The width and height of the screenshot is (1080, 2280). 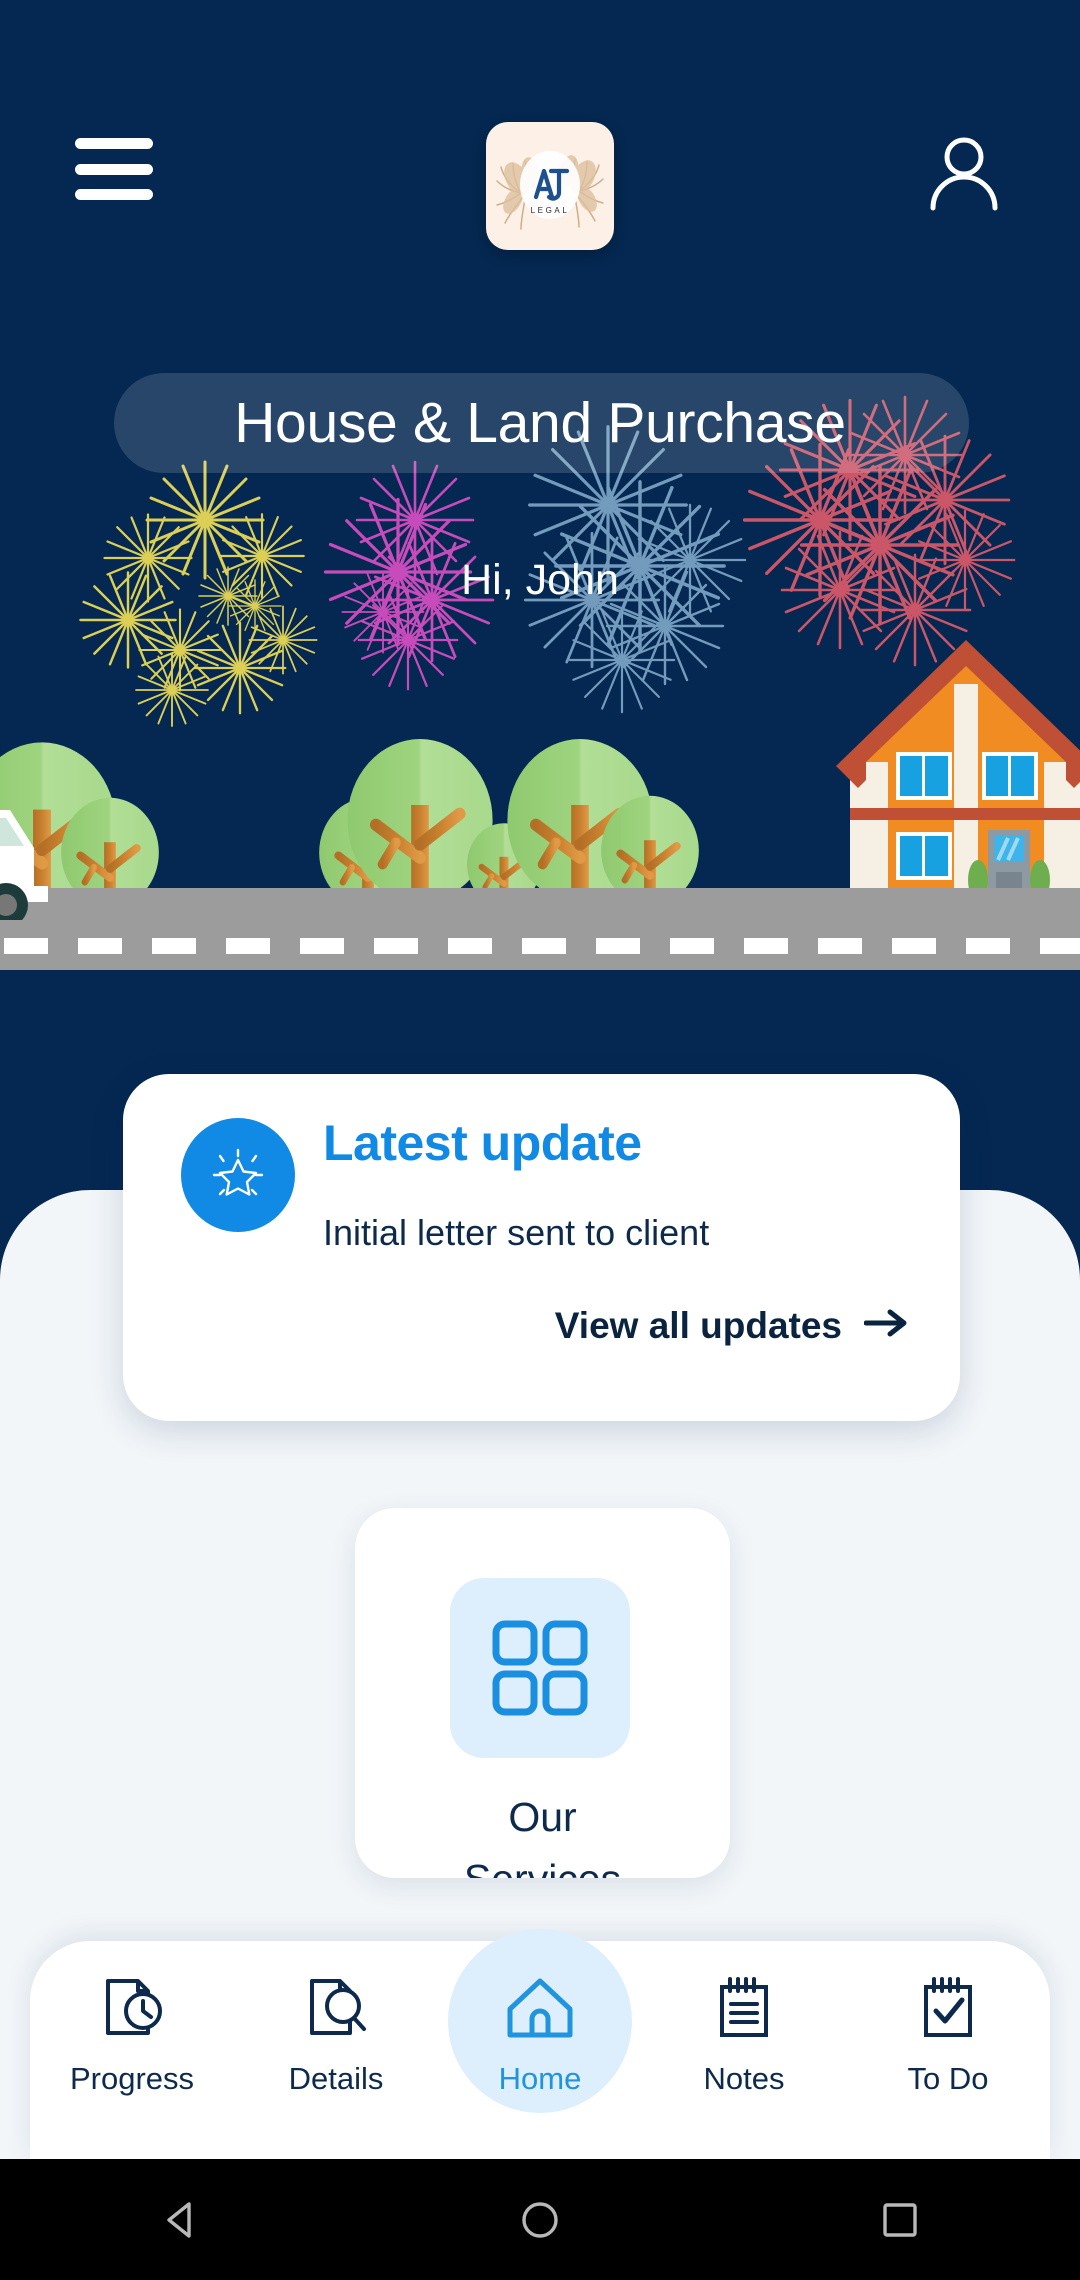 What do you see at coordinates (744, 2078) in the screenshot?
I see `nav-label-notes: Notes` at bounding box center [744, 2078].